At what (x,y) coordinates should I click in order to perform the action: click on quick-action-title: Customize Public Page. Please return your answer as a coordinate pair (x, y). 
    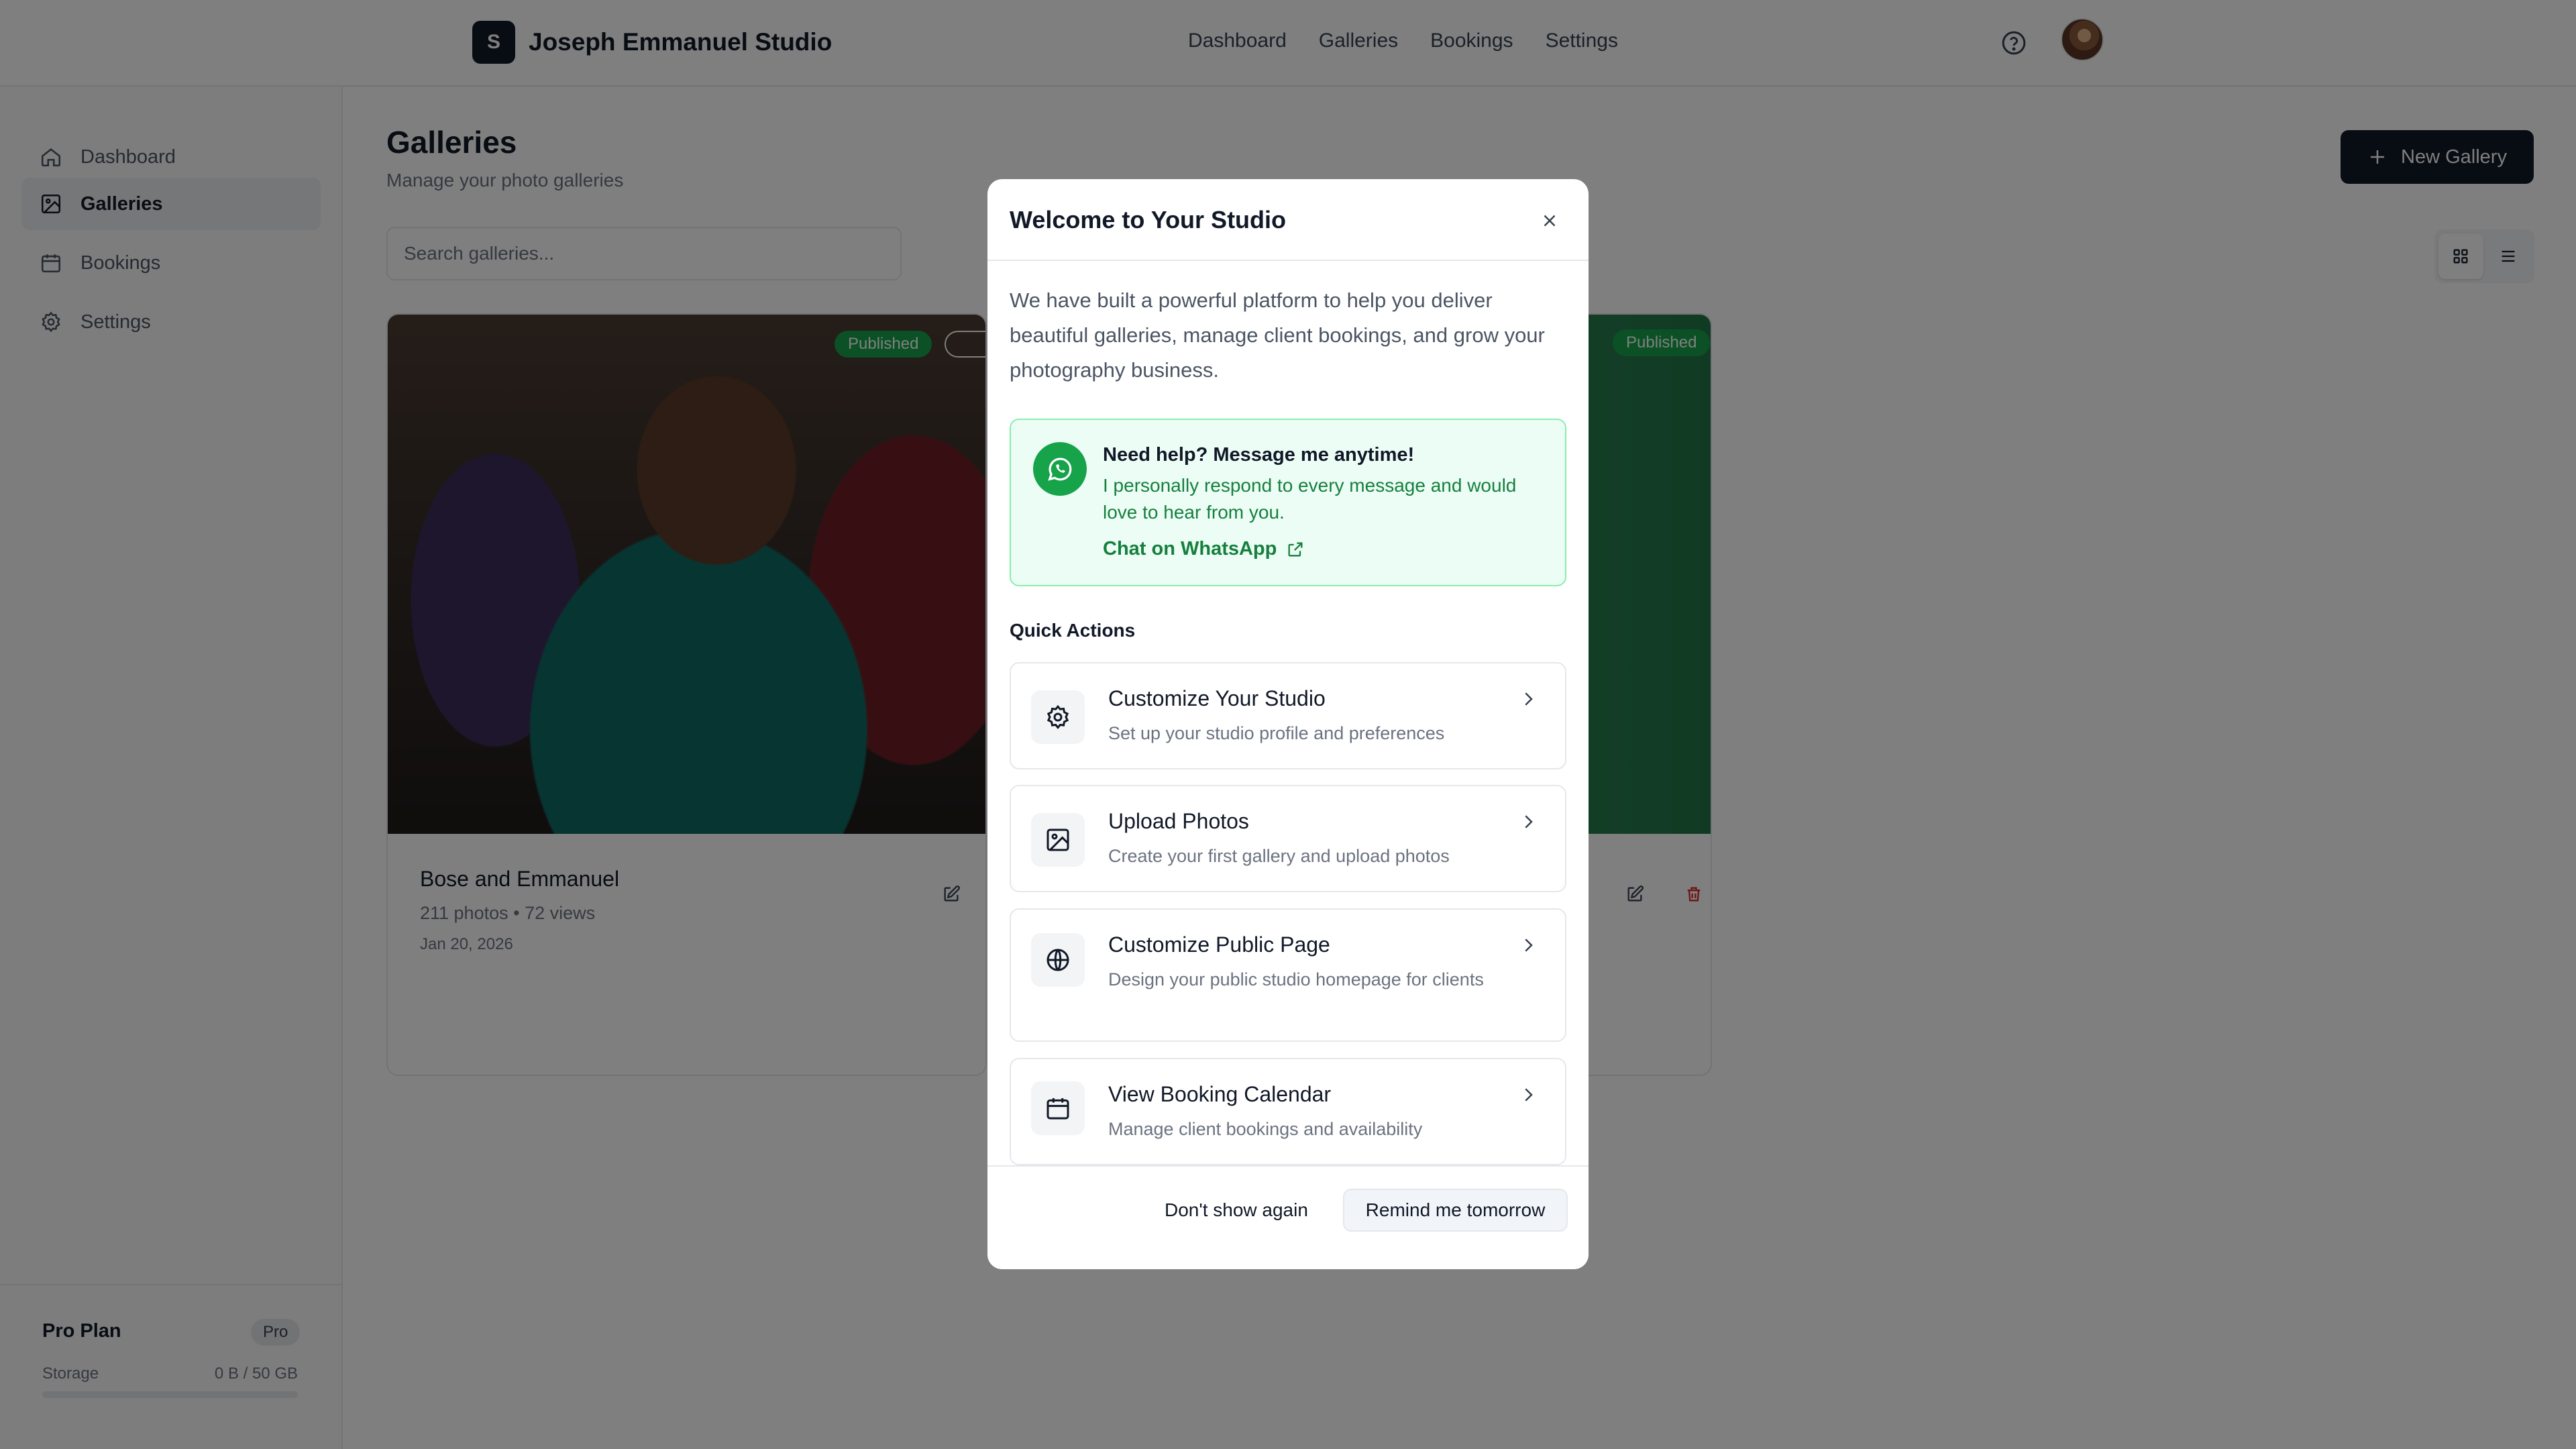
    Looking at the image, I should click on (1219, 944).